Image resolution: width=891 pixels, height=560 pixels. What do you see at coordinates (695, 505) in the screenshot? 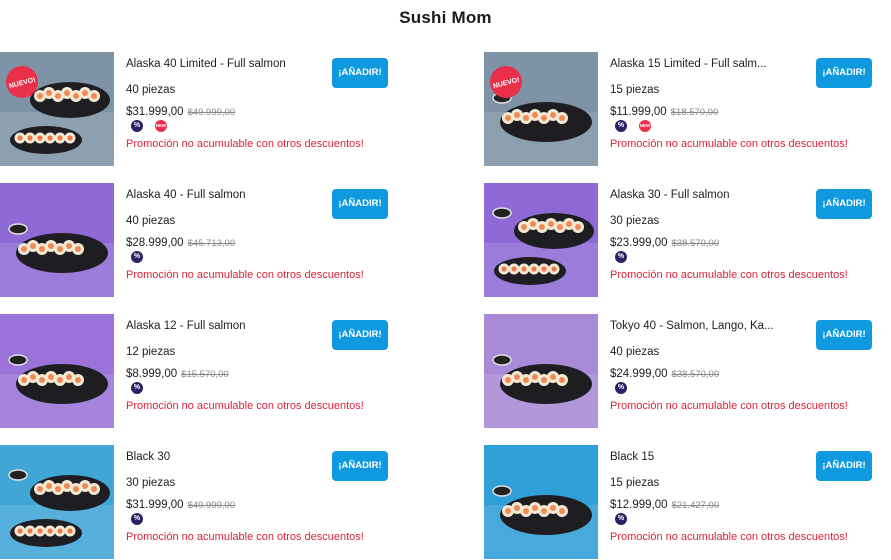
I see `product-old-price: $21.427,00` at bounding box center [695, 505].